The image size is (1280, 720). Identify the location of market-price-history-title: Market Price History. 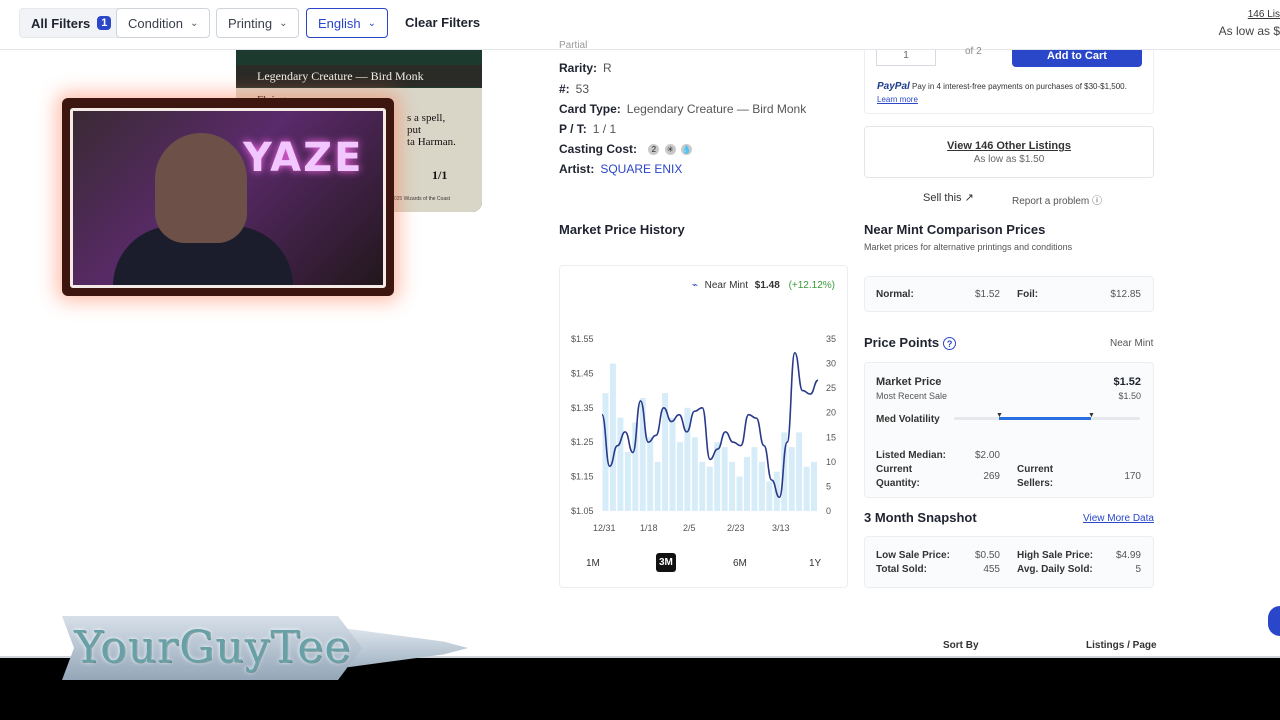
(622, 229).